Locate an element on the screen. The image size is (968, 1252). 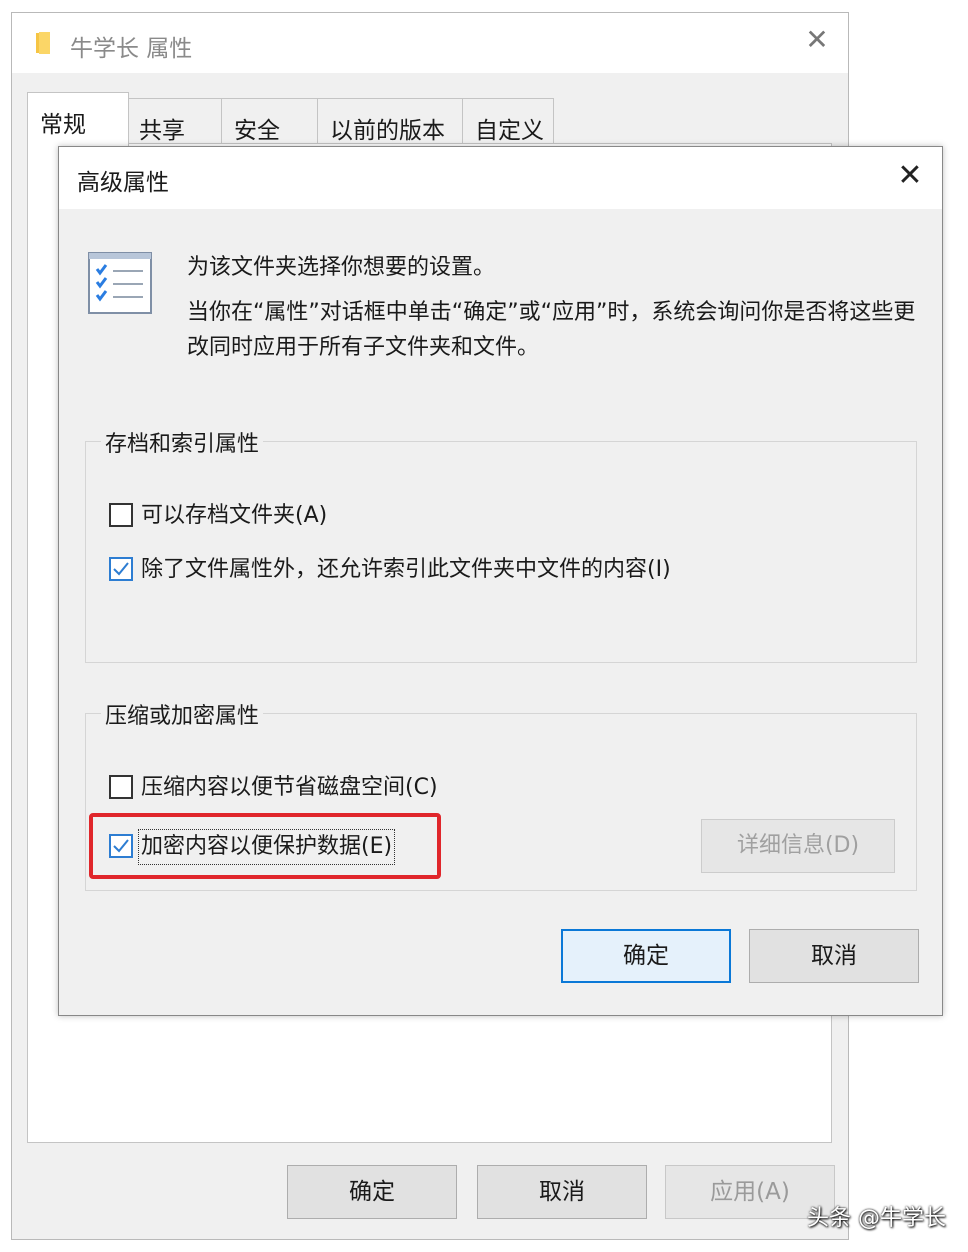
index-content-checkbox is located at coordinates (121, 569).